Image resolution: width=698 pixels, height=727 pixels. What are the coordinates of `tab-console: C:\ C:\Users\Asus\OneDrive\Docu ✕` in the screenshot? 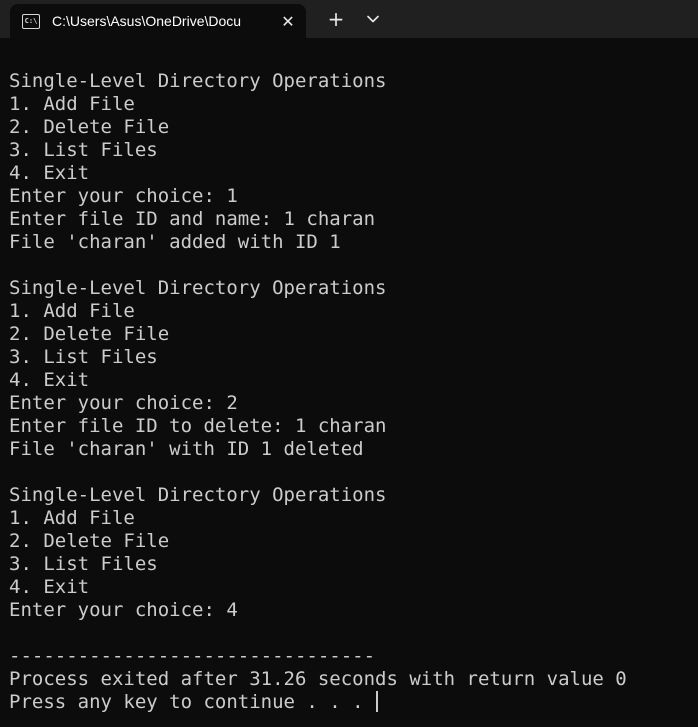 It's located at (158, 21).